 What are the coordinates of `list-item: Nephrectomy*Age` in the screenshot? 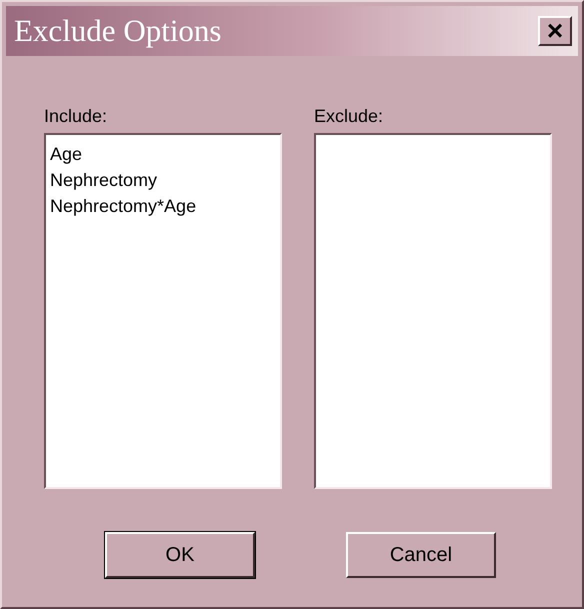 It's located at (163, 206).